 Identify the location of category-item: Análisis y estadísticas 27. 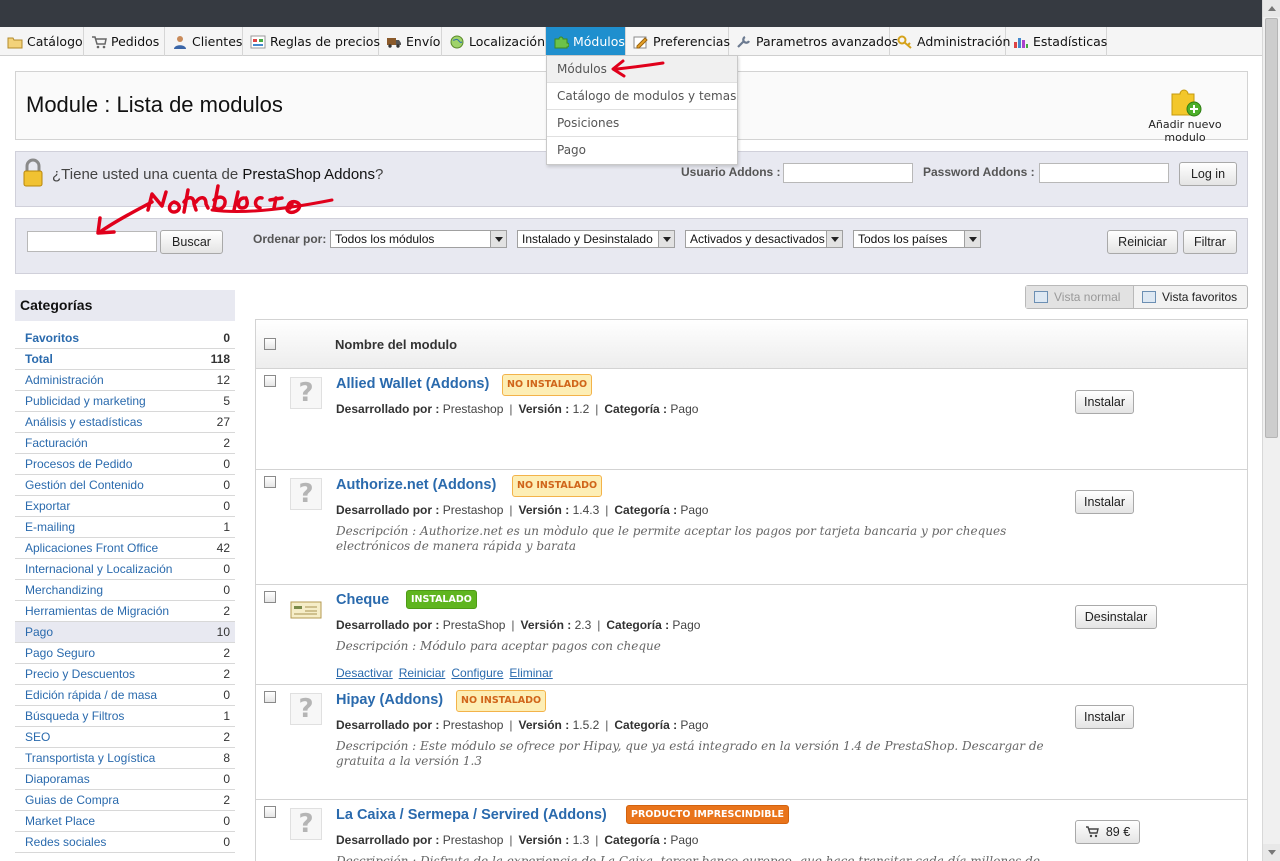
(125, 422).